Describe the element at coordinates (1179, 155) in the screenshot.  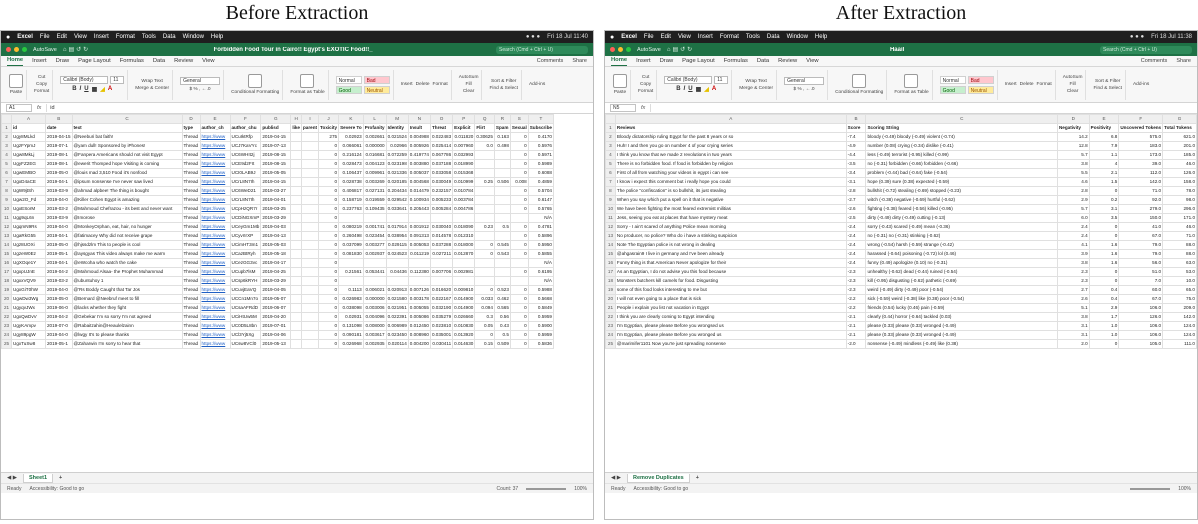
I see `cell: 185.0` at that location.